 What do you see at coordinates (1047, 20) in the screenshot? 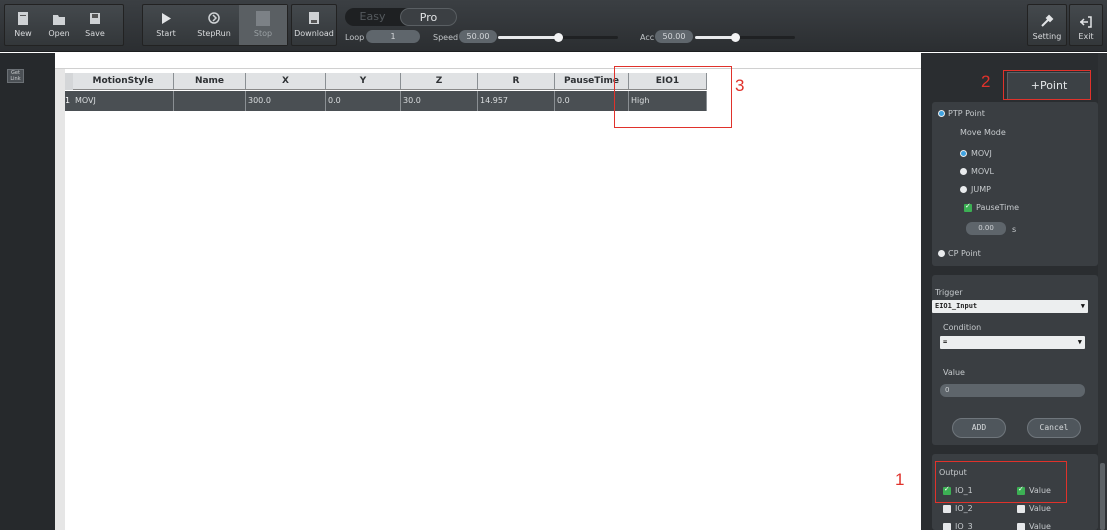
I see `wrench-icon` at bounding box center [1047, 20].